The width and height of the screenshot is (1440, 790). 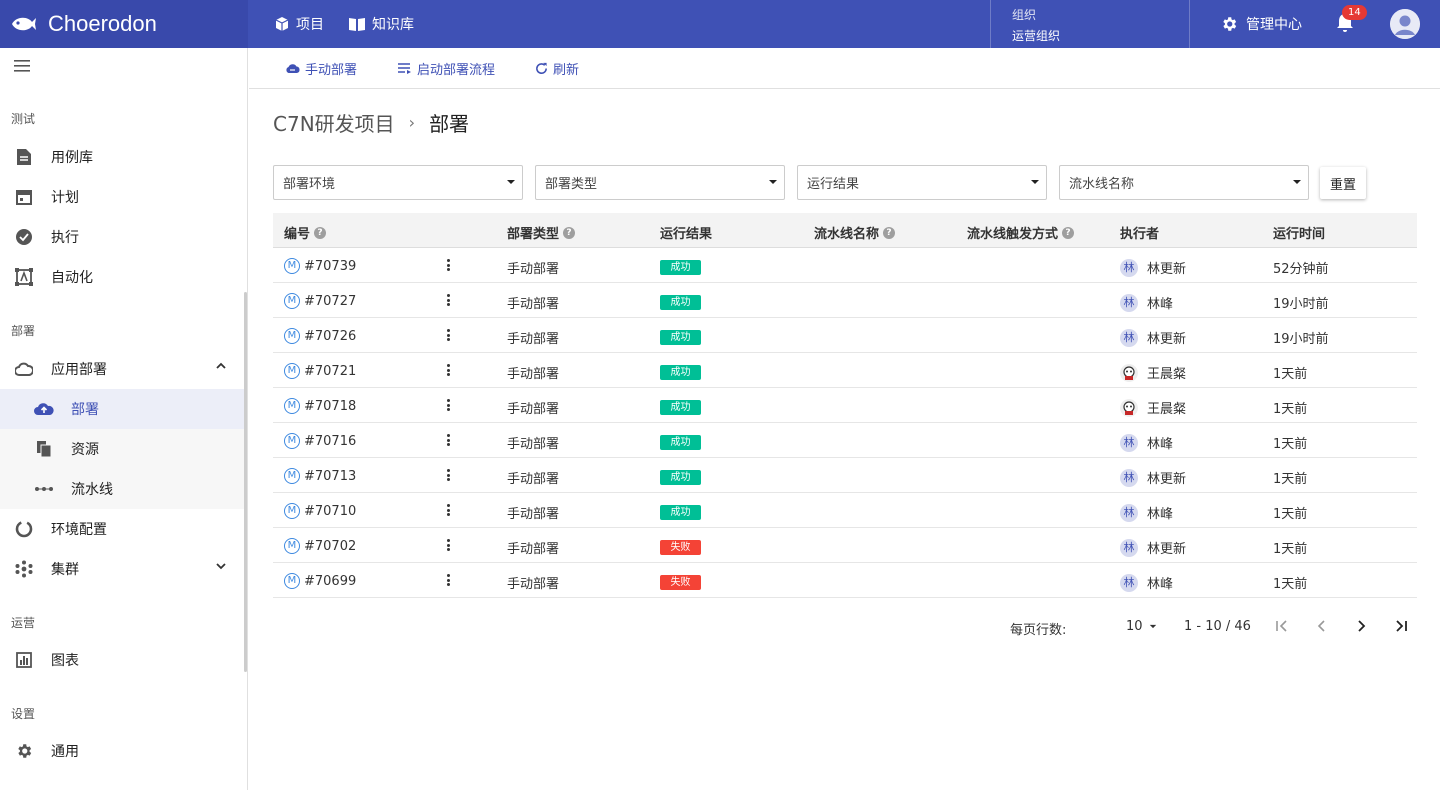 I want to click on nav-knowledge: 知识库, so click(x=381, y=24).